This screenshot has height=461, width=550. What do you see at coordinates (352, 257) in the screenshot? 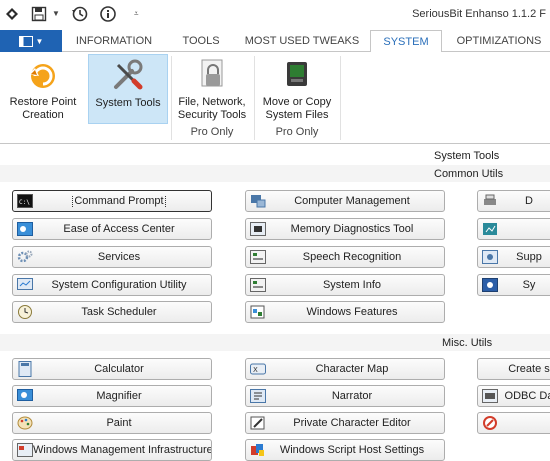
I see `speech-recognition-label: Speech Recognition` at bounding box center [352, 257].